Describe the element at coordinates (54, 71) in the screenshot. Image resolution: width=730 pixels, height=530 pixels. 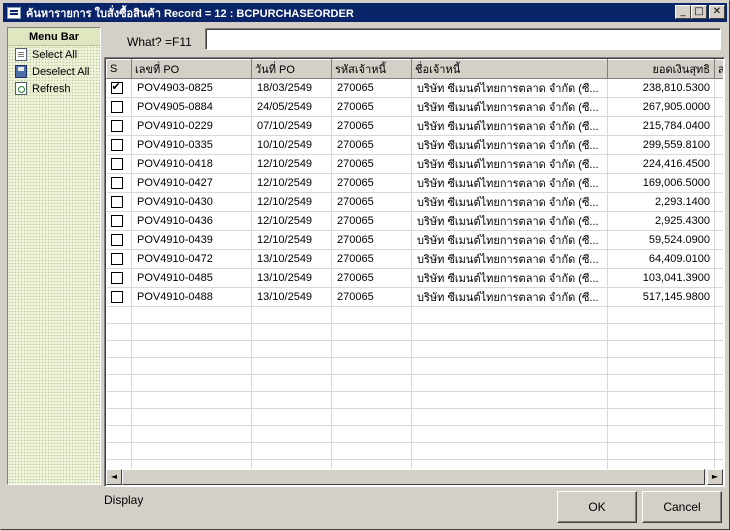
I see `menu-item-deselect-all: Deselect All` at that location.